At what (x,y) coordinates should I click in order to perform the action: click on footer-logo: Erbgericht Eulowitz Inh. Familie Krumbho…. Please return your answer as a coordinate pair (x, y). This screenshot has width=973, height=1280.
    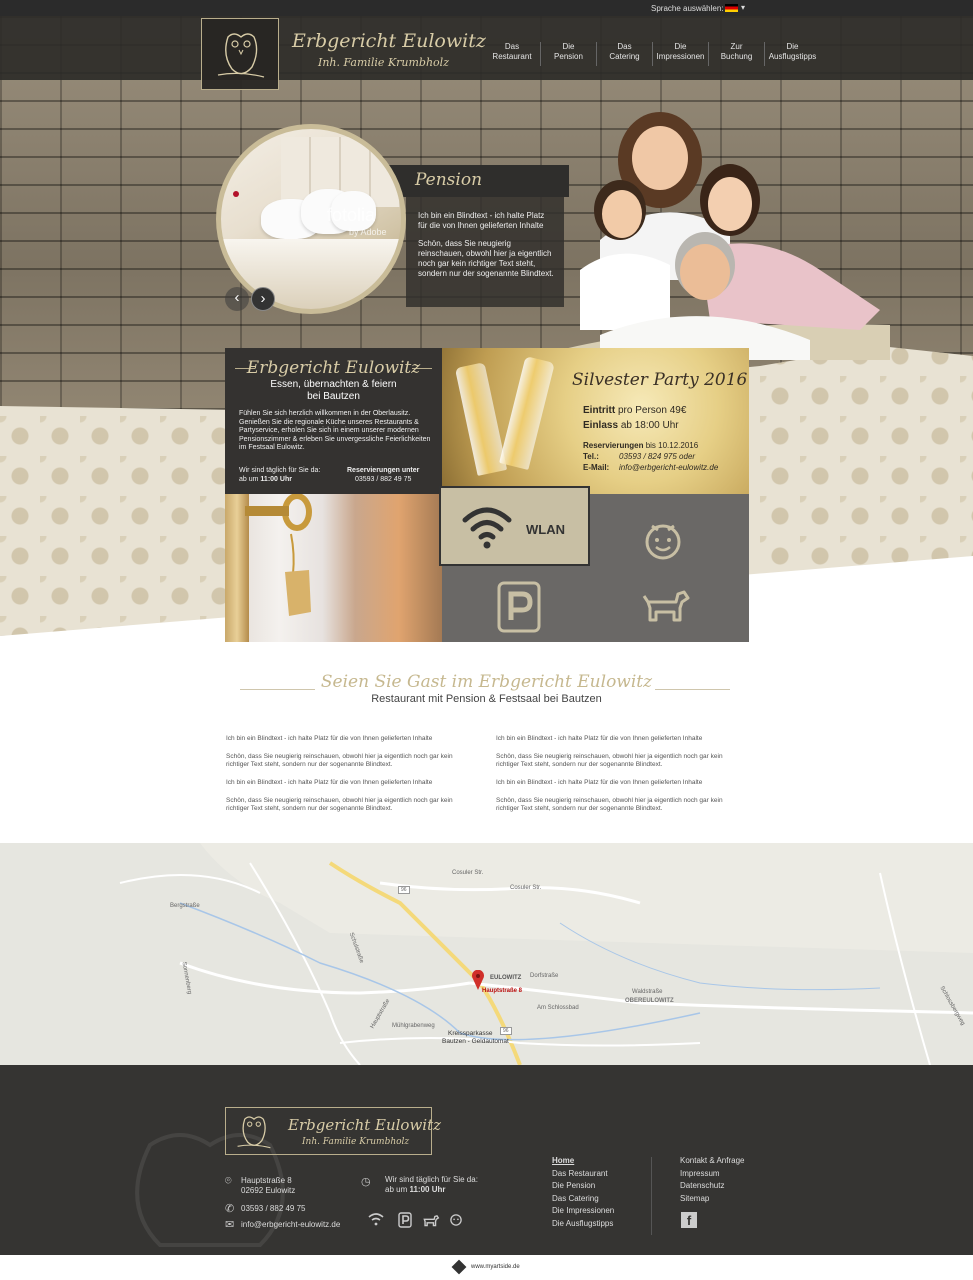
    Looking at the image, I should click on (333, 1131).